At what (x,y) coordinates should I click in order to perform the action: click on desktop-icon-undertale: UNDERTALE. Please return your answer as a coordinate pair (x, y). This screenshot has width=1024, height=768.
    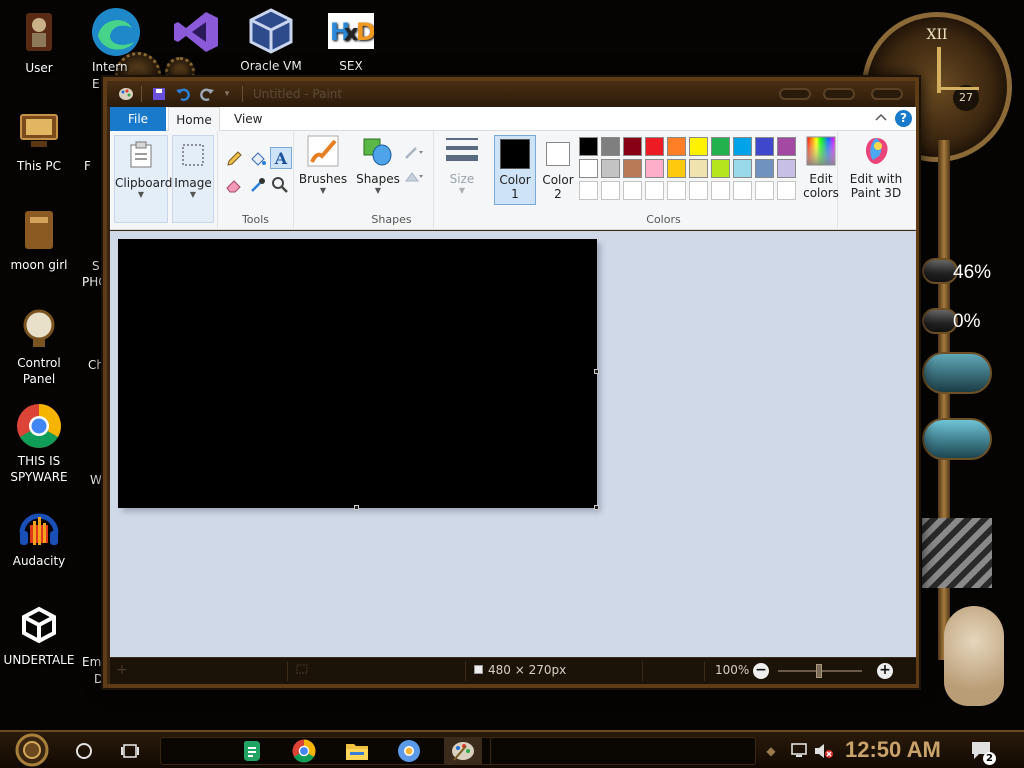
    Looking at the image, I should click on (39, 635).